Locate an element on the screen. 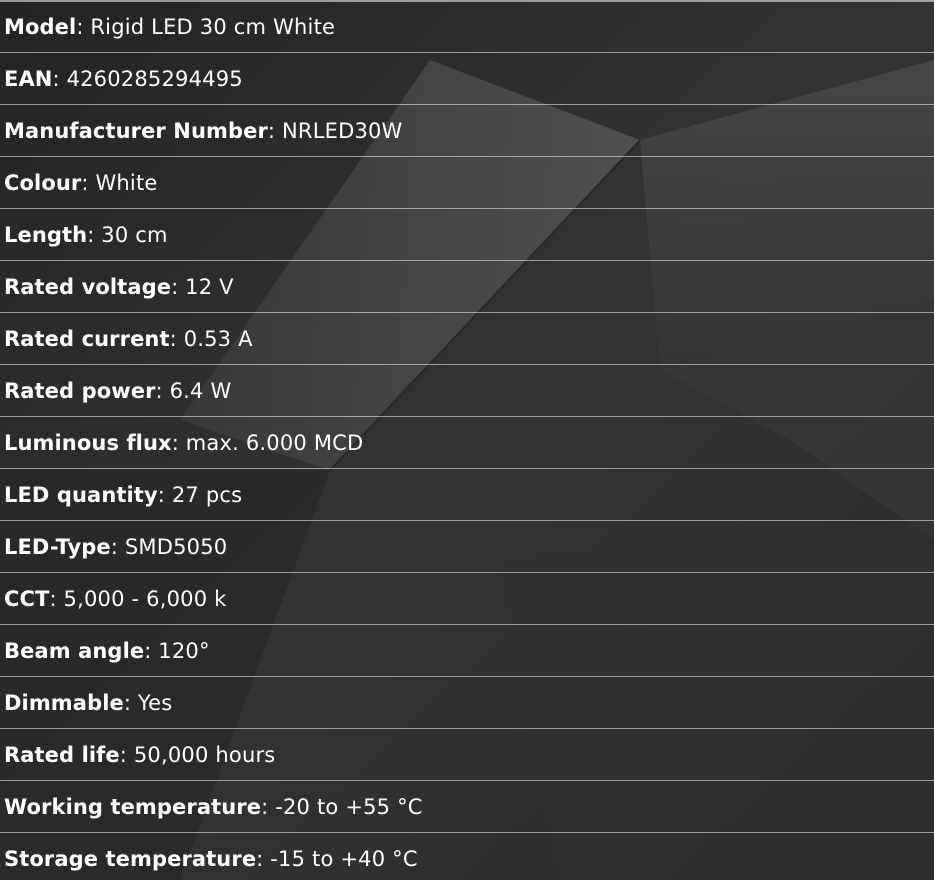 The width and height of the screenshot is (934, 880). spec-label: Luminous flux is located at coordinates (88, 442).